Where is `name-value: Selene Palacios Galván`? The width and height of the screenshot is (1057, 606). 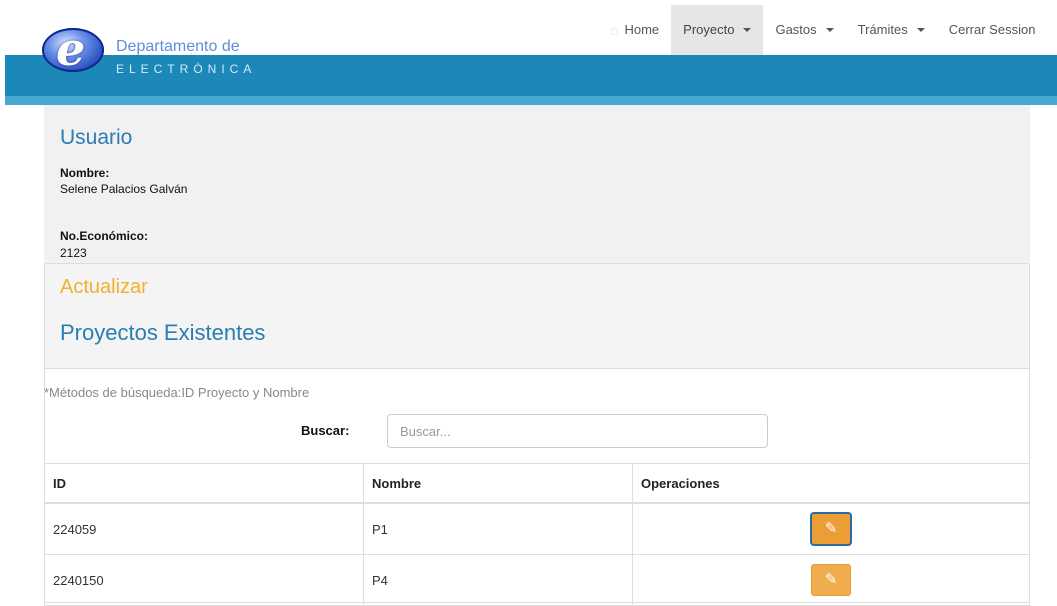
name-value: Selene Palacios Galván is located at coordinates (124, 189).